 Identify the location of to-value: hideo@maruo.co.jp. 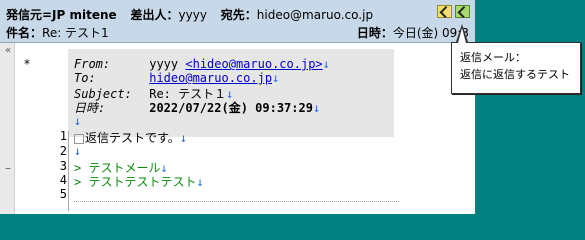
(315, 15).